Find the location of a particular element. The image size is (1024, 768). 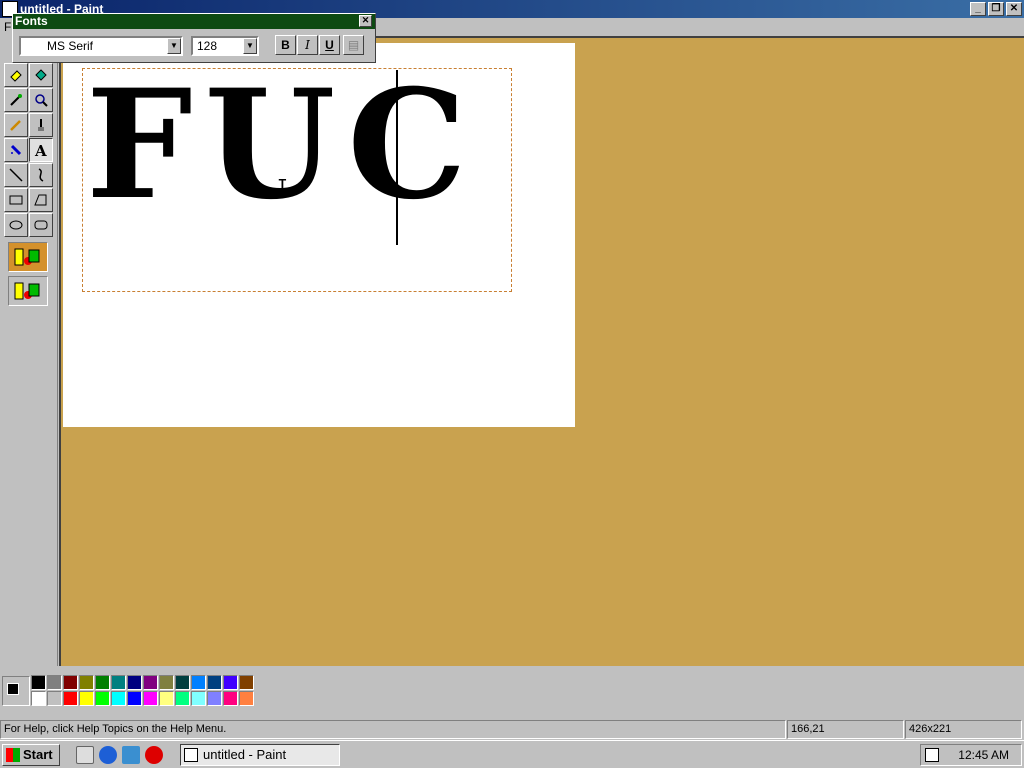

fonts-close-button: ✕ is located at coordinates (365, 21).